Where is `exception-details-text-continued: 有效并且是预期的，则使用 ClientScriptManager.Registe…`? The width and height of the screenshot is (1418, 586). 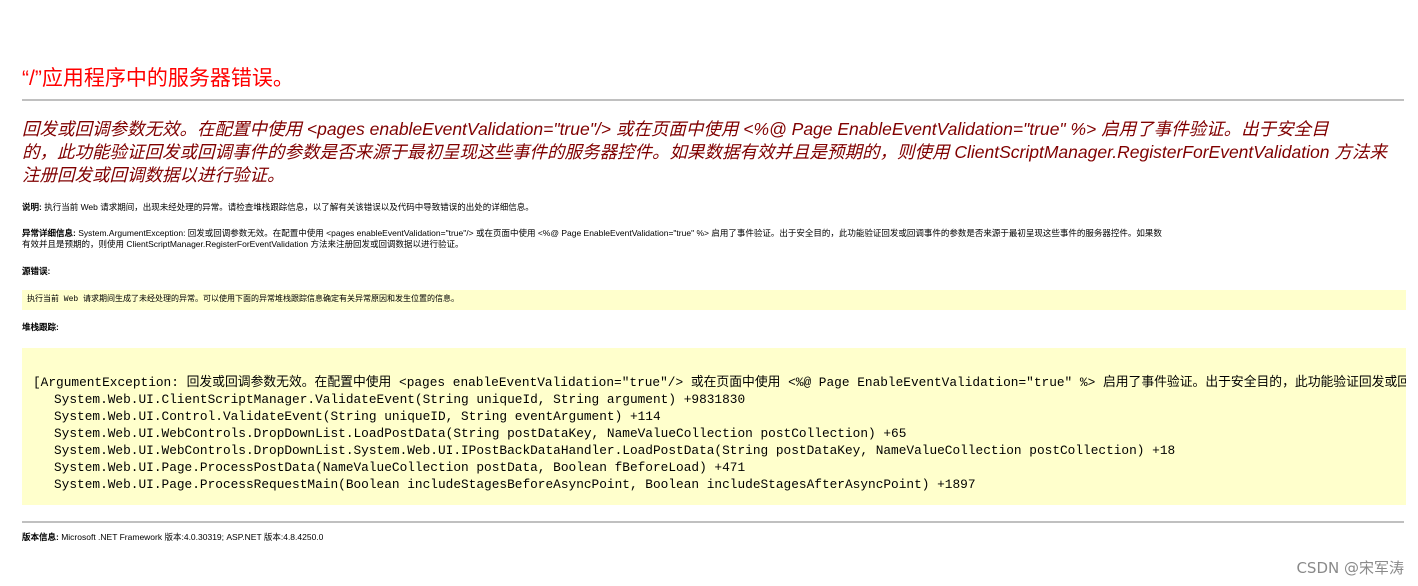 exception-details-text-continued: 有效并且是预期的，则使用 ClientScriptManager.Registe… is located at coordinates (243, 244).